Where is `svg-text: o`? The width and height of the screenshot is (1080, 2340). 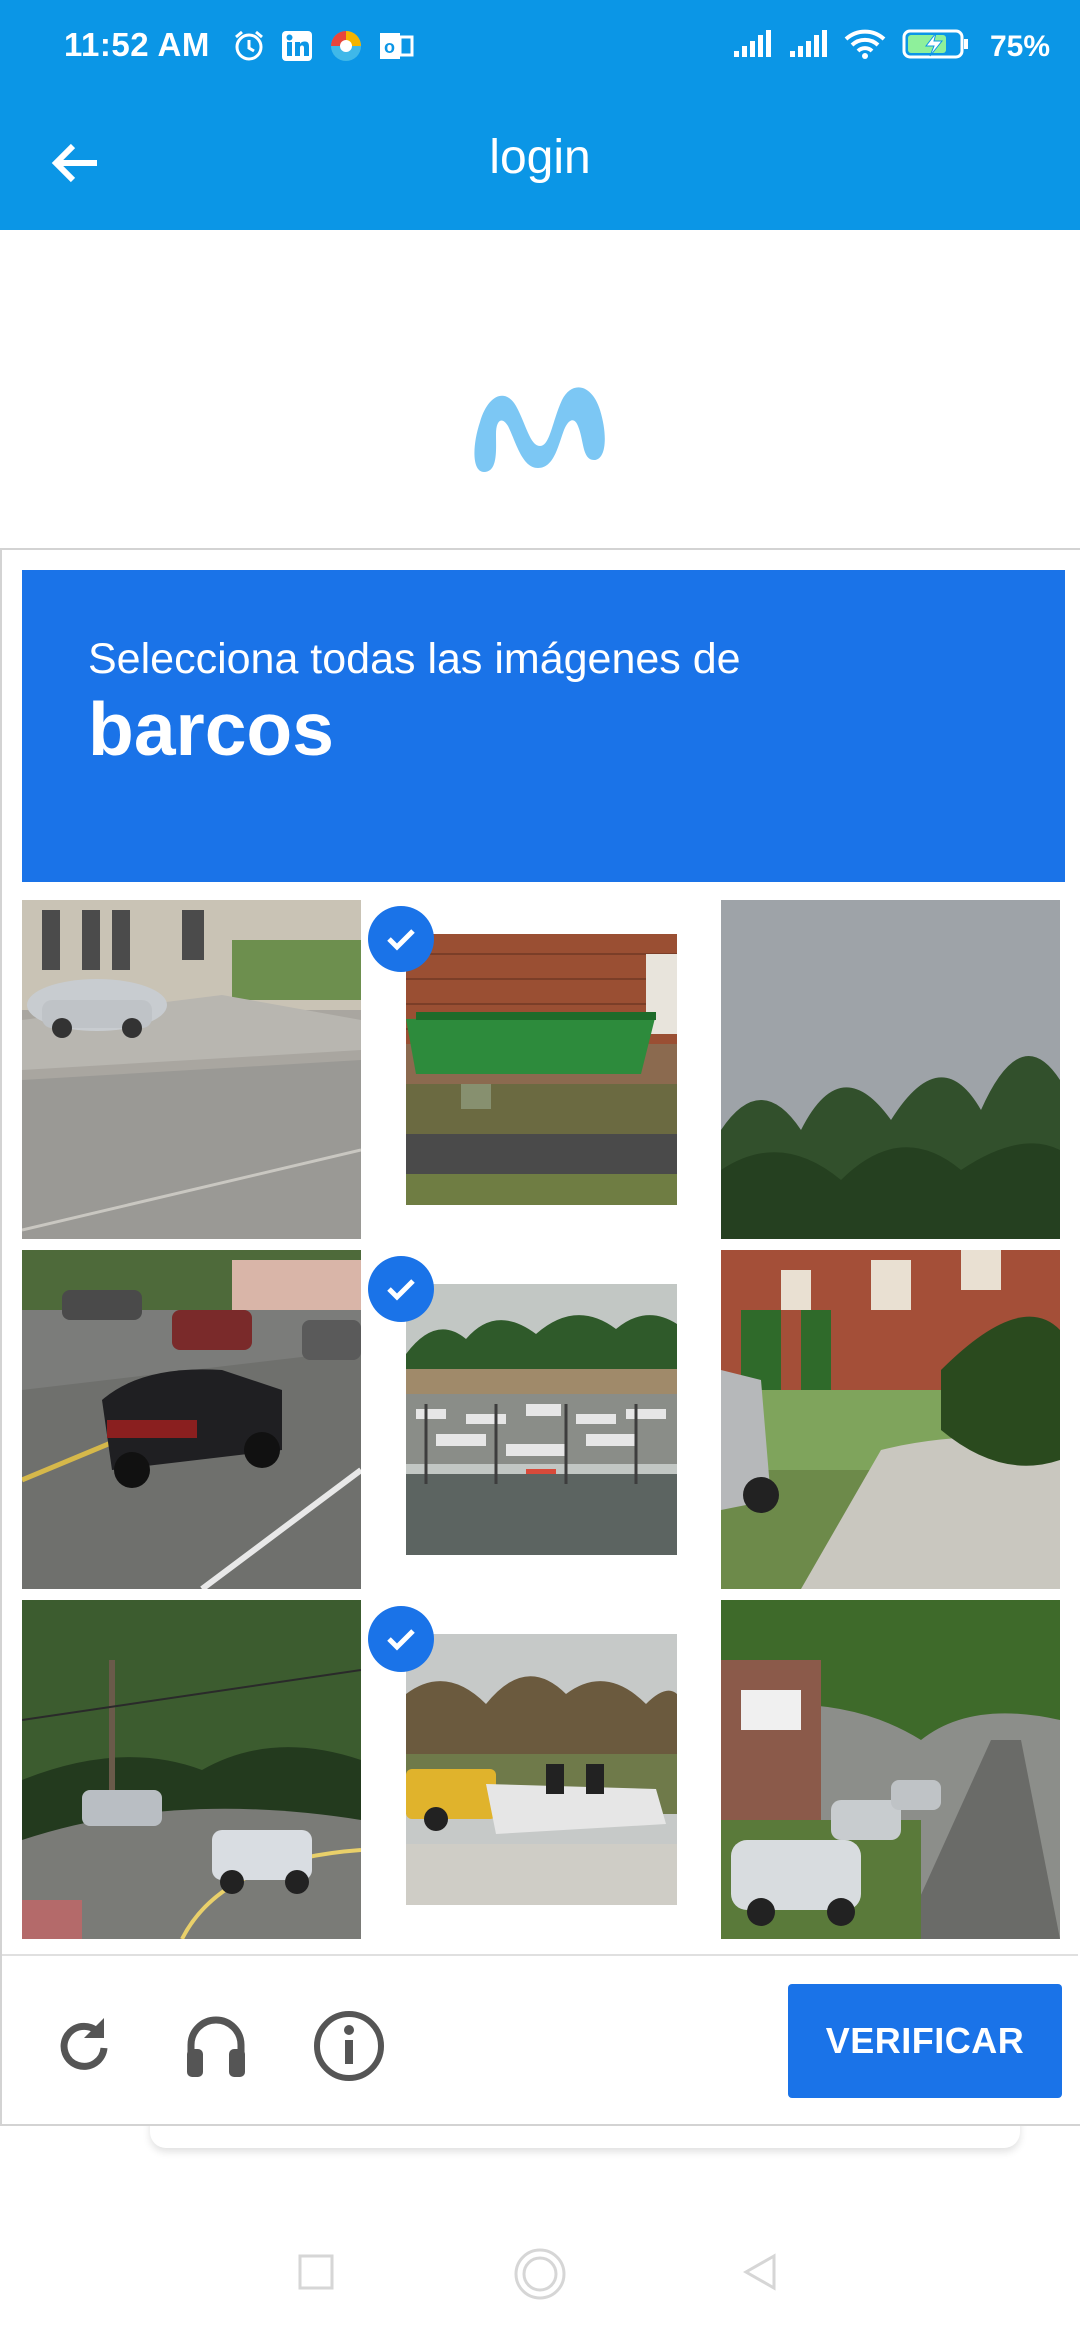
svg-text: o is located at coordinates (389, 47).